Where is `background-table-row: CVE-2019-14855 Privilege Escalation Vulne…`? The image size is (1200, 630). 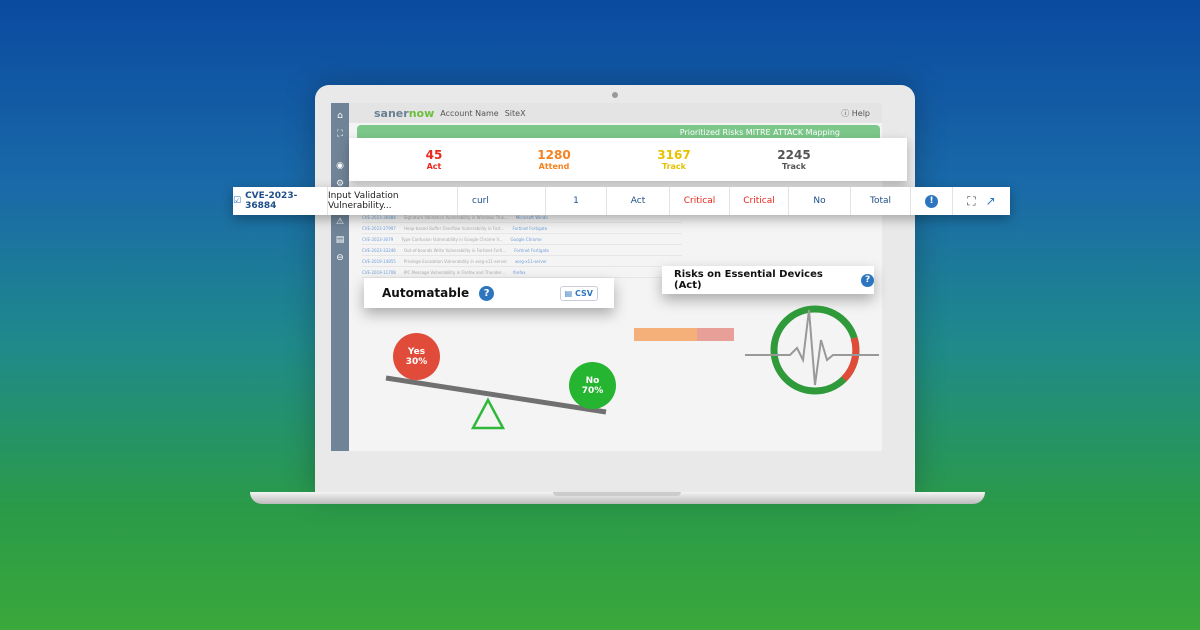 background-table-row: CVE-2019-14855 Privilege Escalation Vulne… is located at coordinates (522, 261).